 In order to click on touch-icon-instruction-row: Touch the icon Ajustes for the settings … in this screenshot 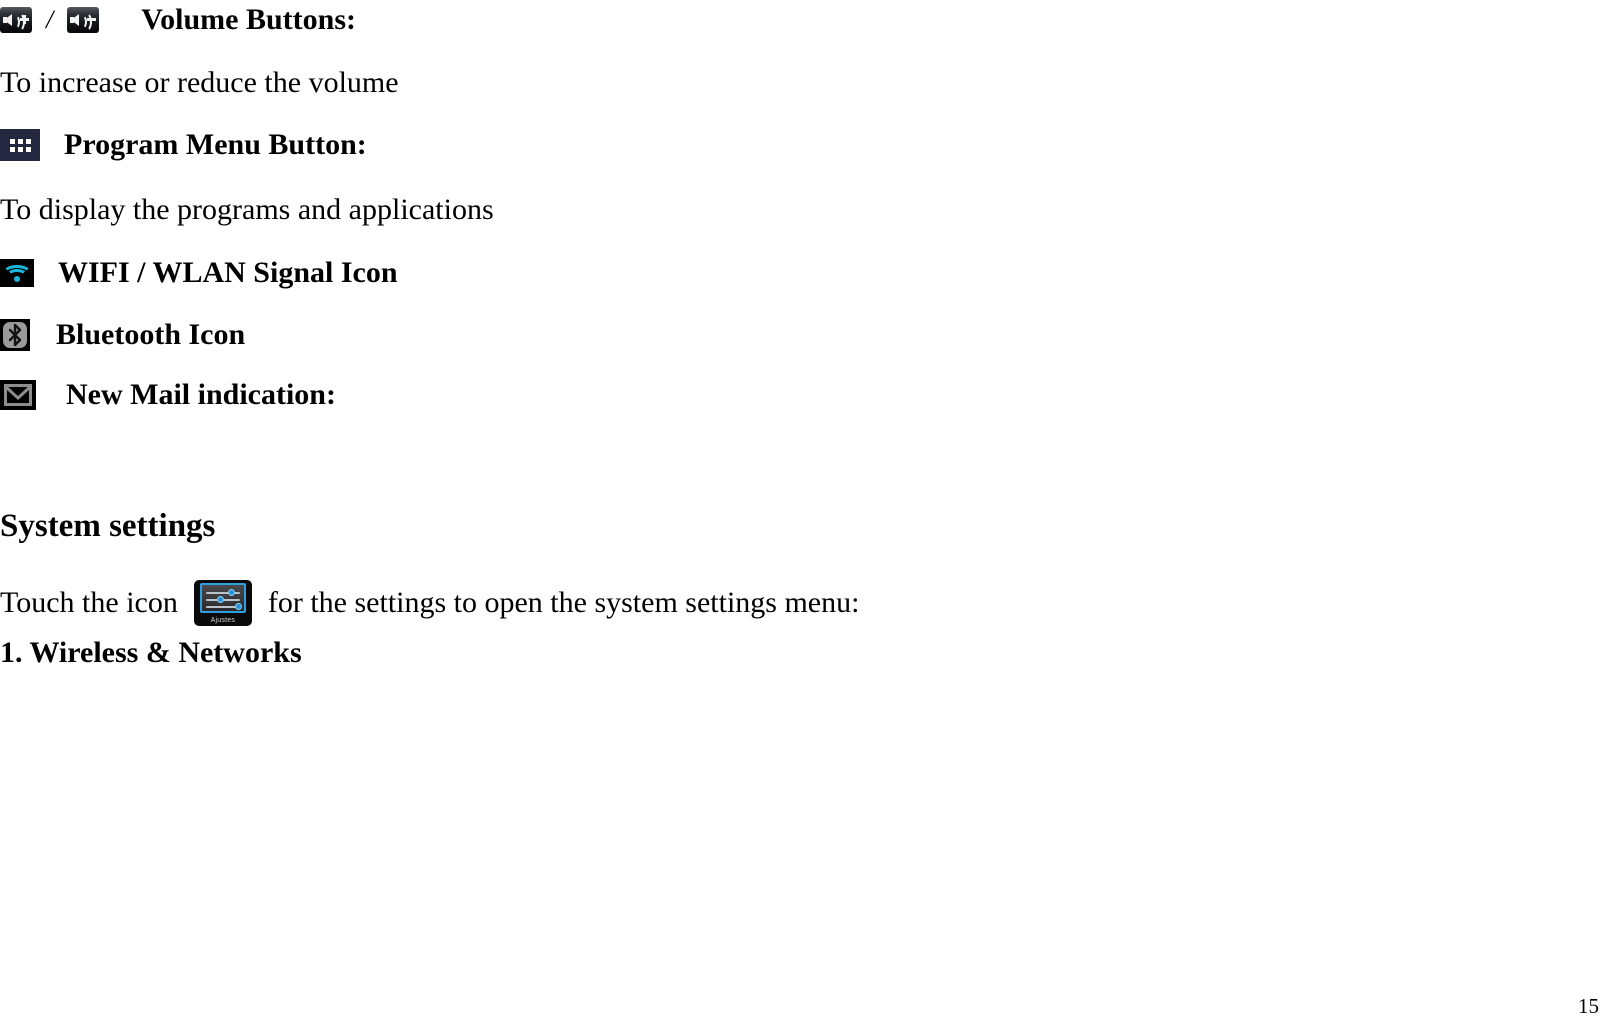, I will do `click(429, 603)`.